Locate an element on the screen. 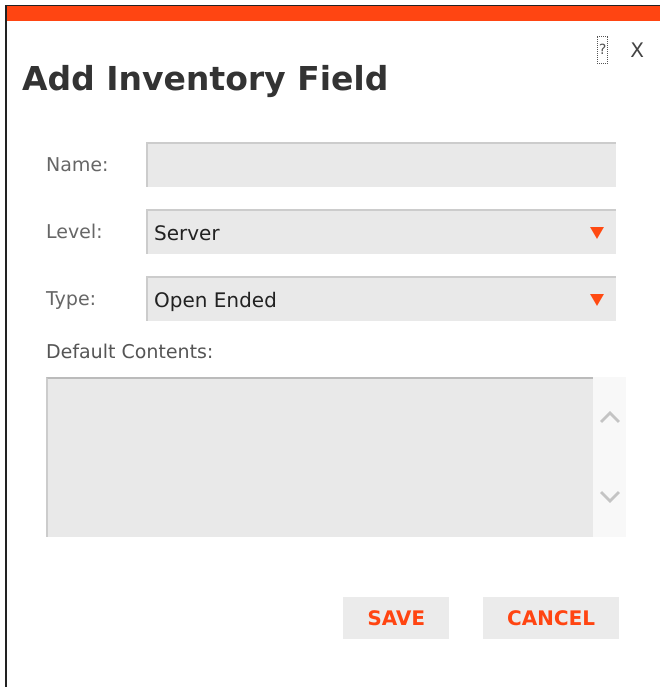 This screenshot has width=660, height=687. chevron-up-icon is located at coordinates (609, 417).